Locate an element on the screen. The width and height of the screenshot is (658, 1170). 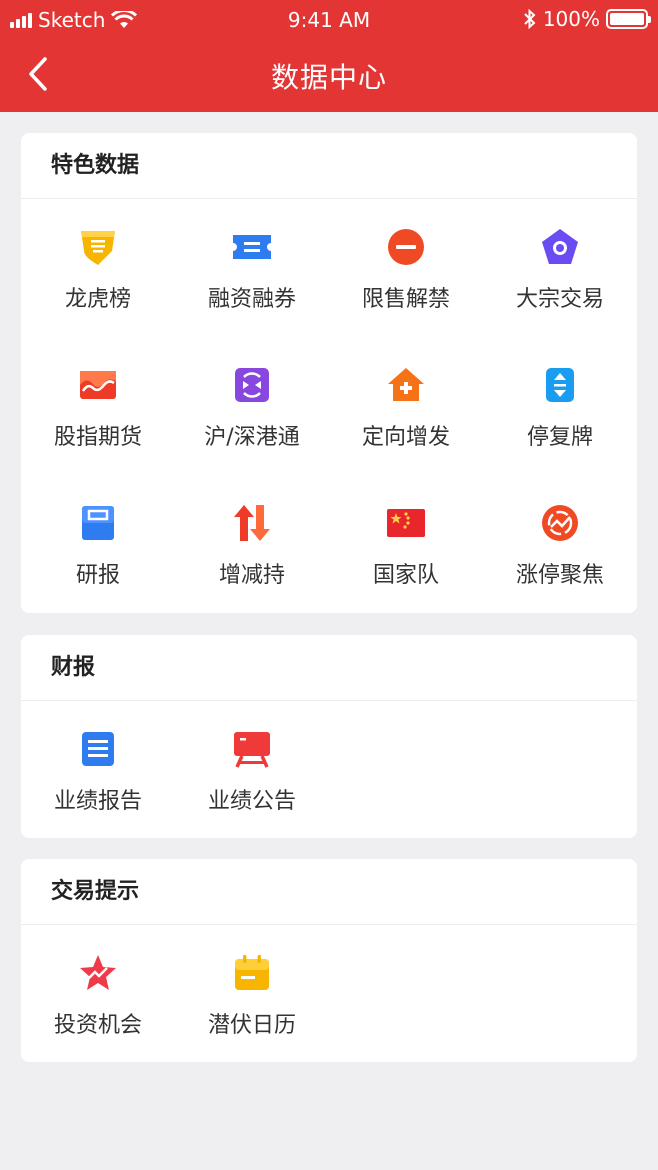
focus-trend-icon is located at coordinates (560, 523).